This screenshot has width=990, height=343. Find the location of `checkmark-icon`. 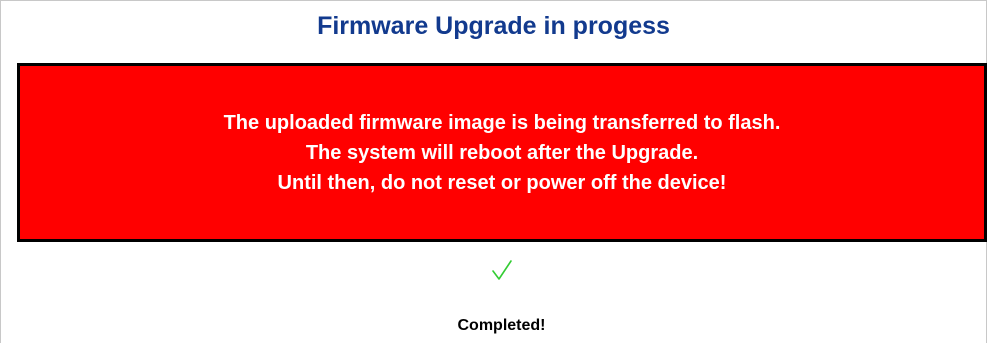

checkmark-icon is located at coordinates (495, 270).